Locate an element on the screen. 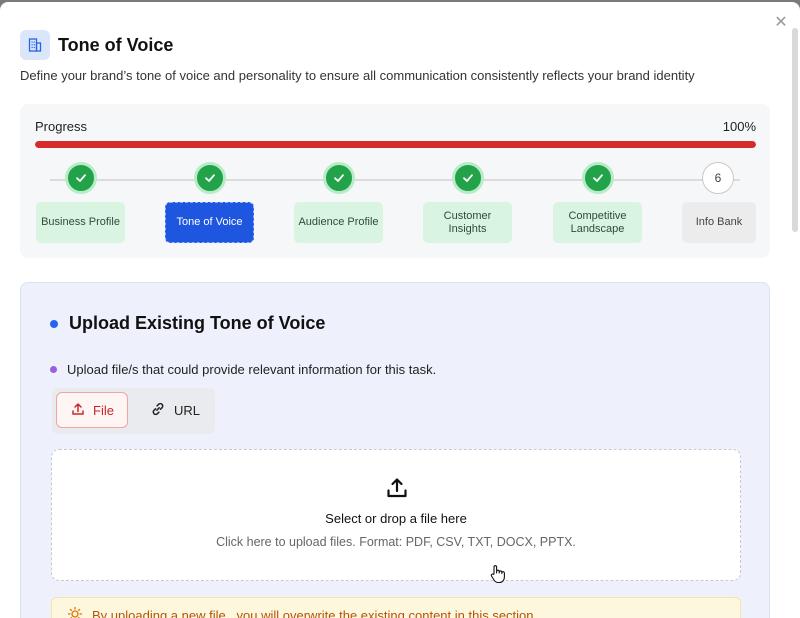  progress-bar-fill is located at coordinates (395, 144).